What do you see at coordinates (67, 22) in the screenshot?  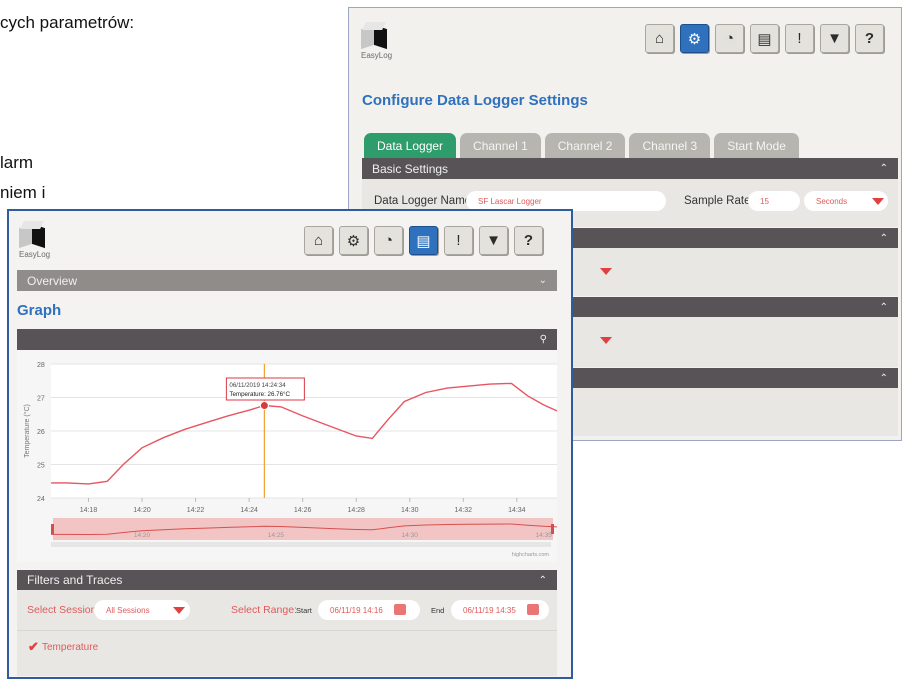 I see `background-text-line1: cych parametrów:` at bounding box center [67, 22].